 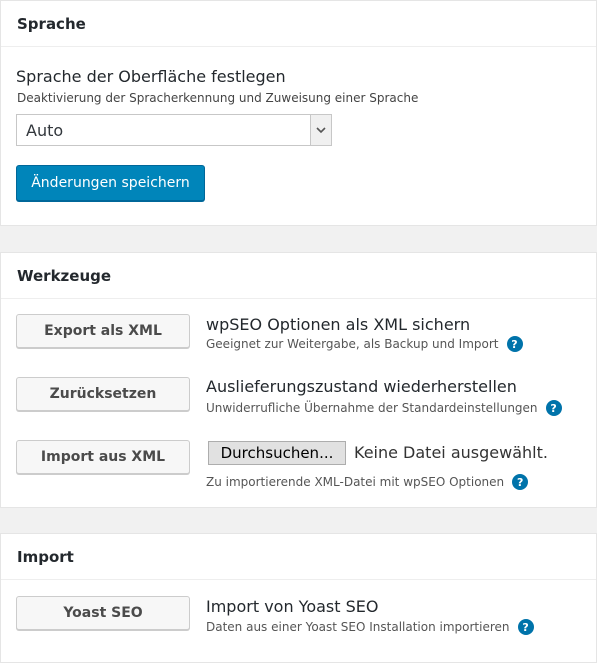 I want to click on yoast-seo-button: Yoast SEO, so click(x=103, y=613).